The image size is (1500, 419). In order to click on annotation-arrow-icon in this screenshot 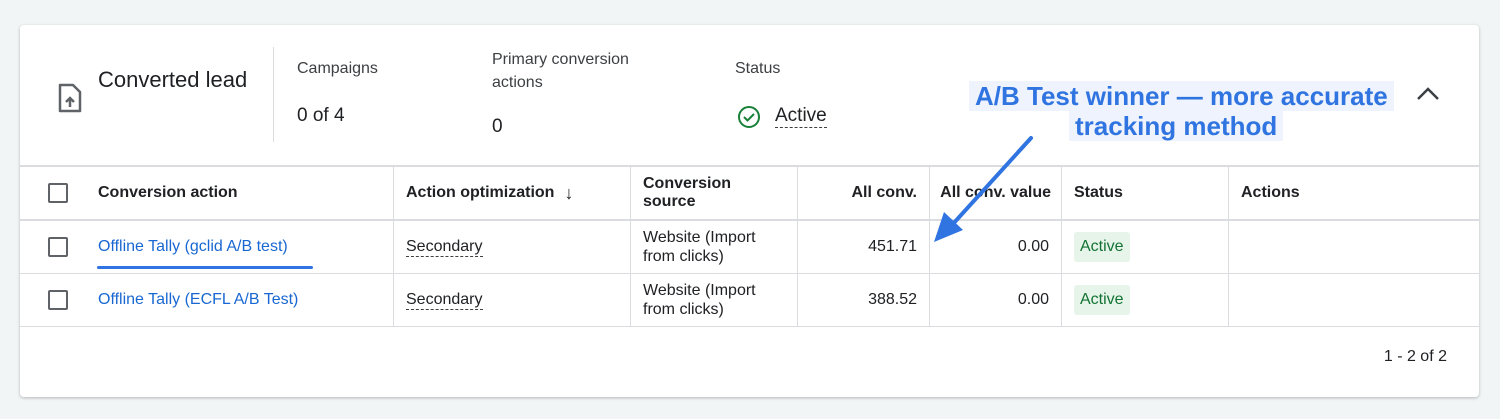, I will do `click(983, 189)`.